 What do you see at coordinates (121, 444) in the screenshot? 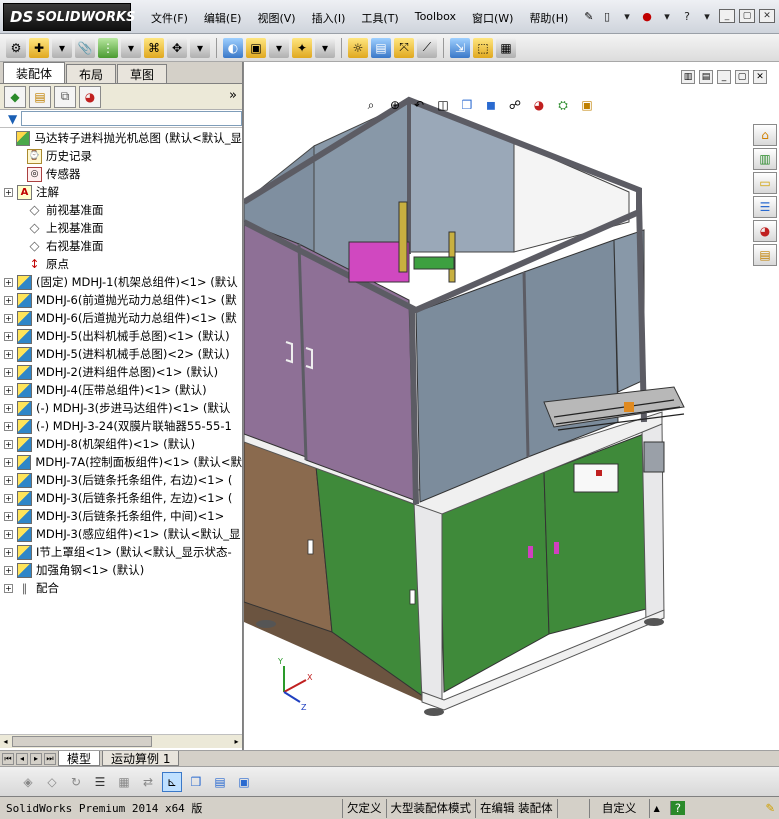
I see `tree-item: + MDHJ-8(机架组件)<1> (默认)` at bounding box center [121, 444].